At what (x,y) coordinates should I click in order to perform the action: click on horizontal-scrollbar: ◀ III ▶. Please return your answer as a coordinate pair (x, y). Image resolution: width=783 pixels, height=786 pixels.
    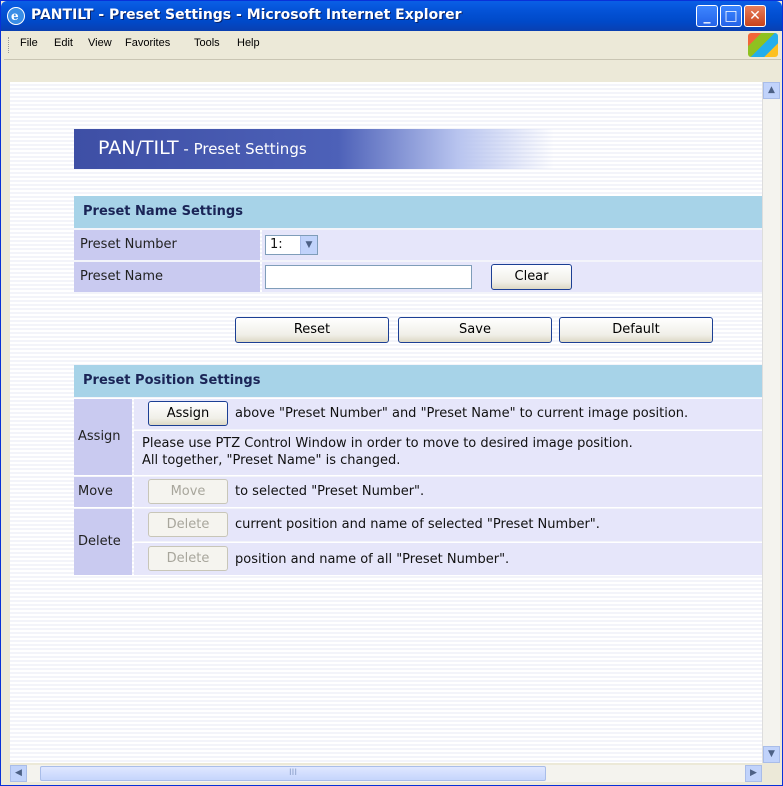
    Looking at the image, I should click on (386, 773).